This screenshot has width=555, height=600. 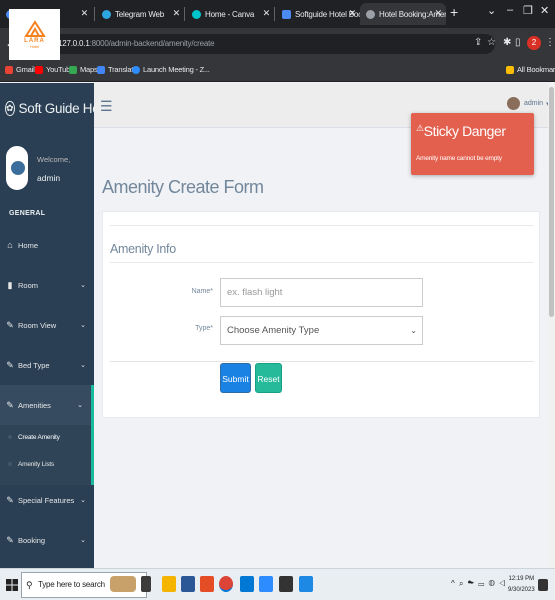 What do you see at coordinates (47, 285) in the screenshot?
I see `sidebar-item-room: ▮ Room ⌄` at bounding box center [47, 285].